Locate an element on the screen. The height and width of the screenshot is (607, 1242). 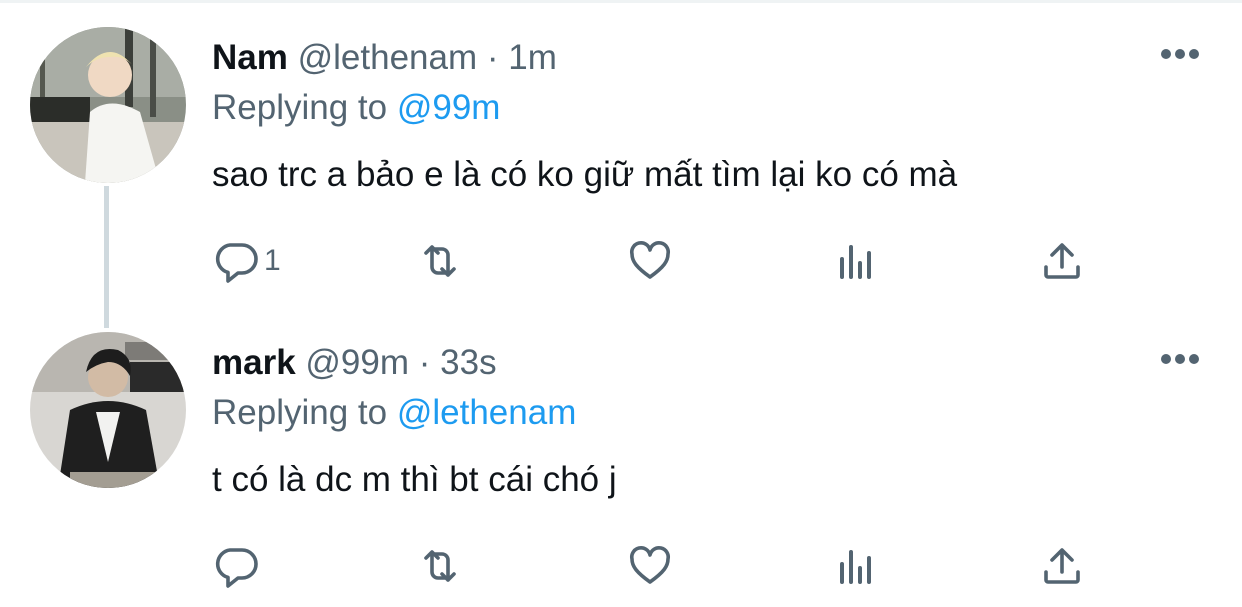
reply-button: 1 is located at coordinates (246, 261).